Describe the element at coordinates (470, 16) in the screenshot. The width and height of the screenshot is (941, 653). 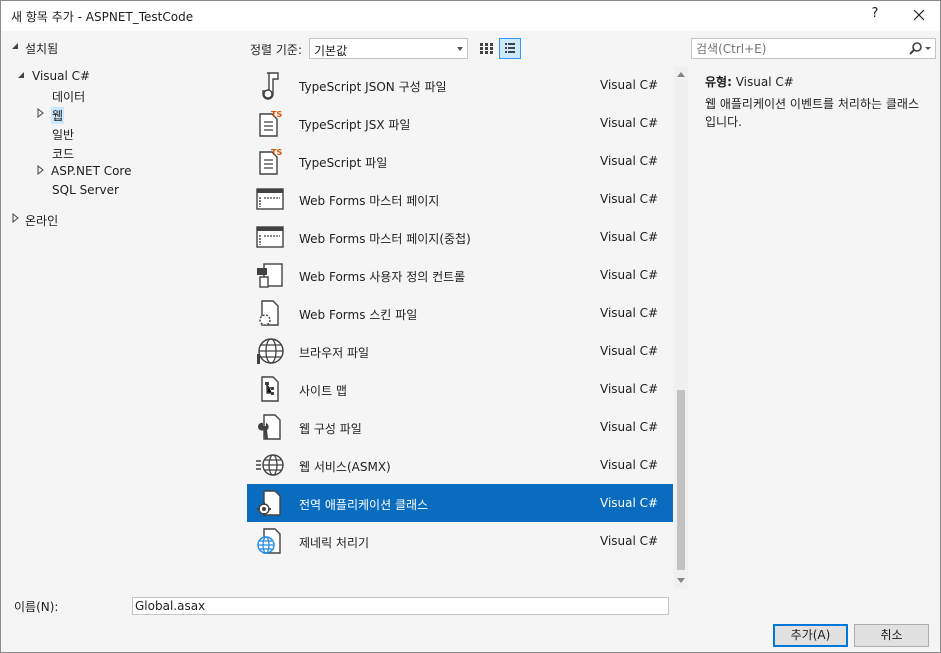
I see `title-bar: 새 항목 추가 - ASPNET_TestCode ?` at that location.